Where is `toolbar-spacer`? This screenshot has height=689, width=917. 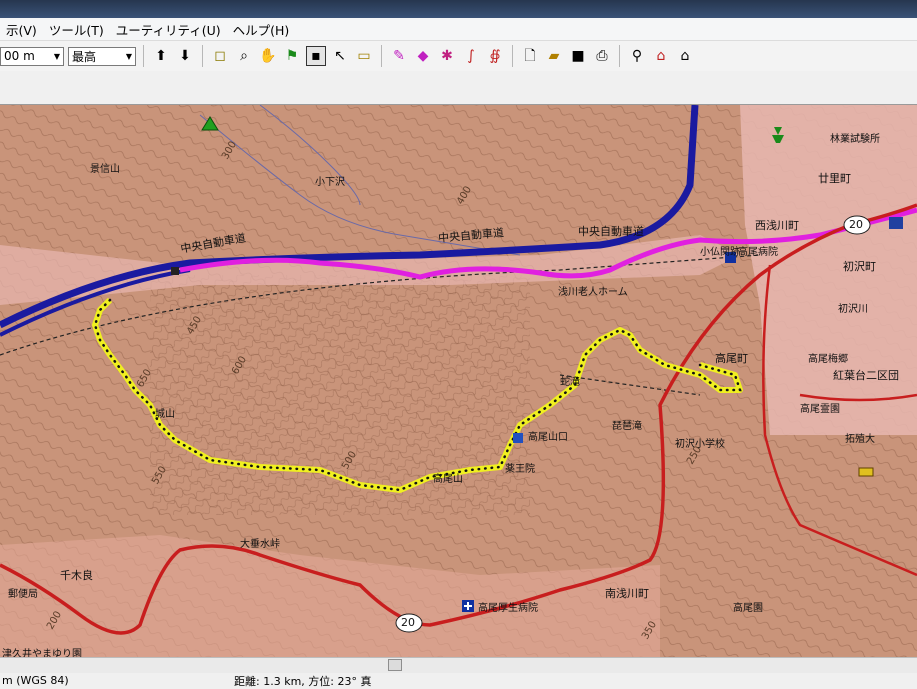 toolbar-spacer is located at coordinates (458, 88).